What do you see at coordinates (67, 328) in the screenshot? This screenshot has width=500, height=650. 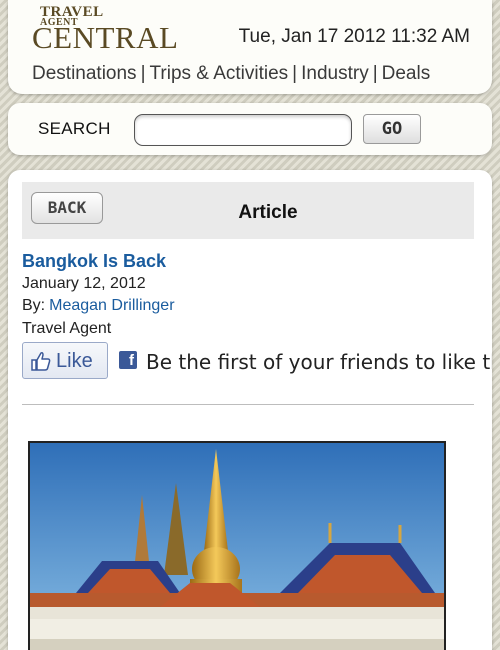 I see `article-publication: Travel Agent` at bounding box center [67, 328].